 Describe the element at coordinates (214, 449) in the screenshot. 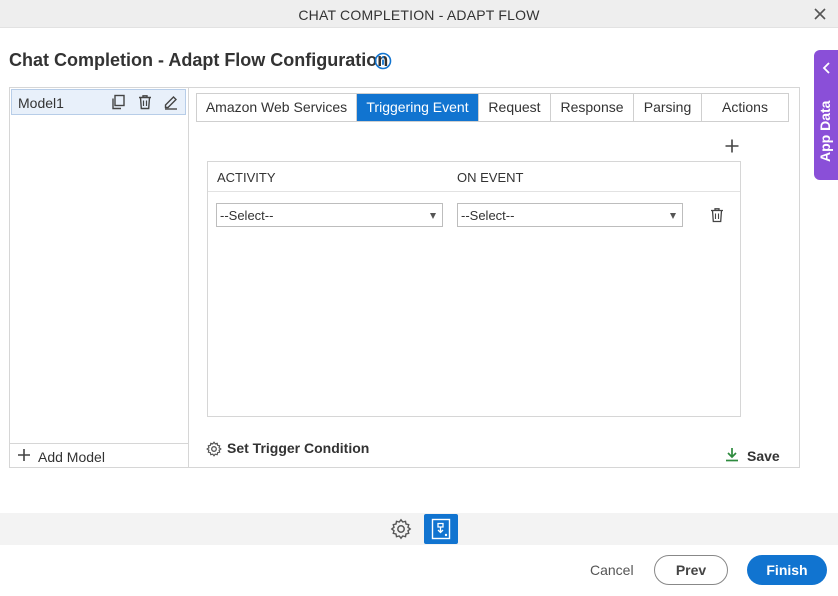

I see `gear-icon` at that location.